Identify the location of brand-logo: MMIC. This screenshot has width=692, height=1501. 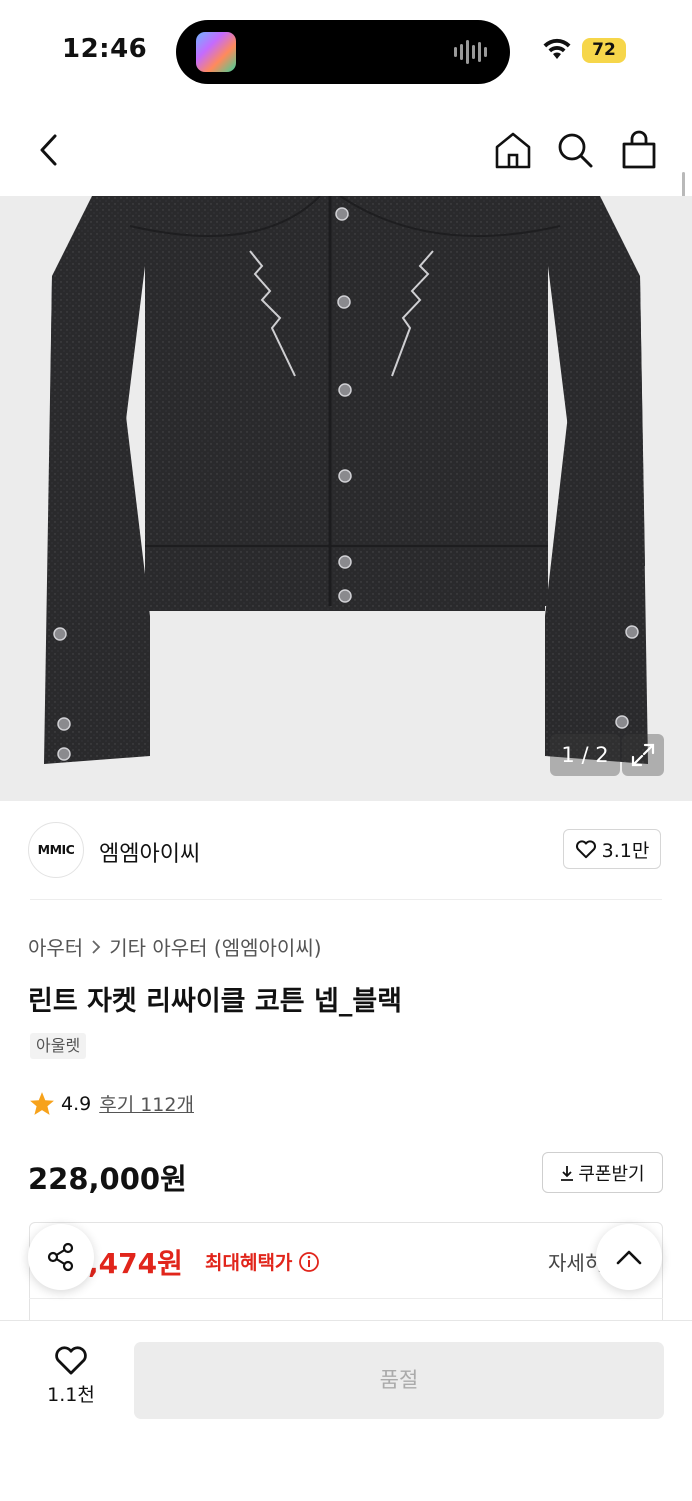
(56, 850).